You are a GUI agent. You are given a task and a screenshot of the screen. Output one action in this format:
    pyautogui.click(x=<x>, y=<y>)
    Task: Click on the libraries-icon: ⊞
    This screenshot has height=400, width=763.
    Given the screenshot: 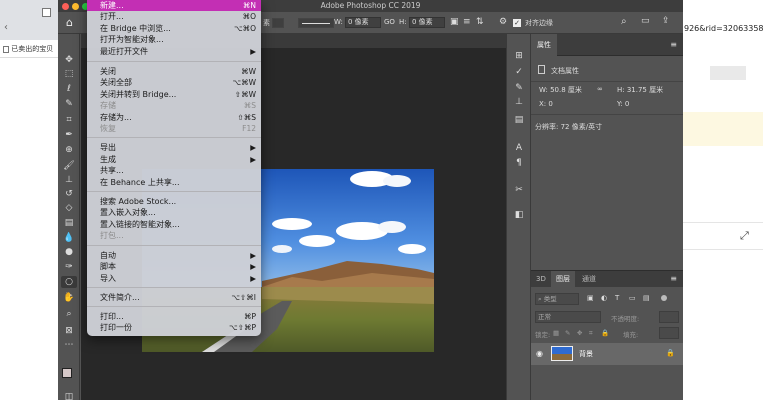 What is the action you would take?
    pyautogui.click(x=519, y=56)
    